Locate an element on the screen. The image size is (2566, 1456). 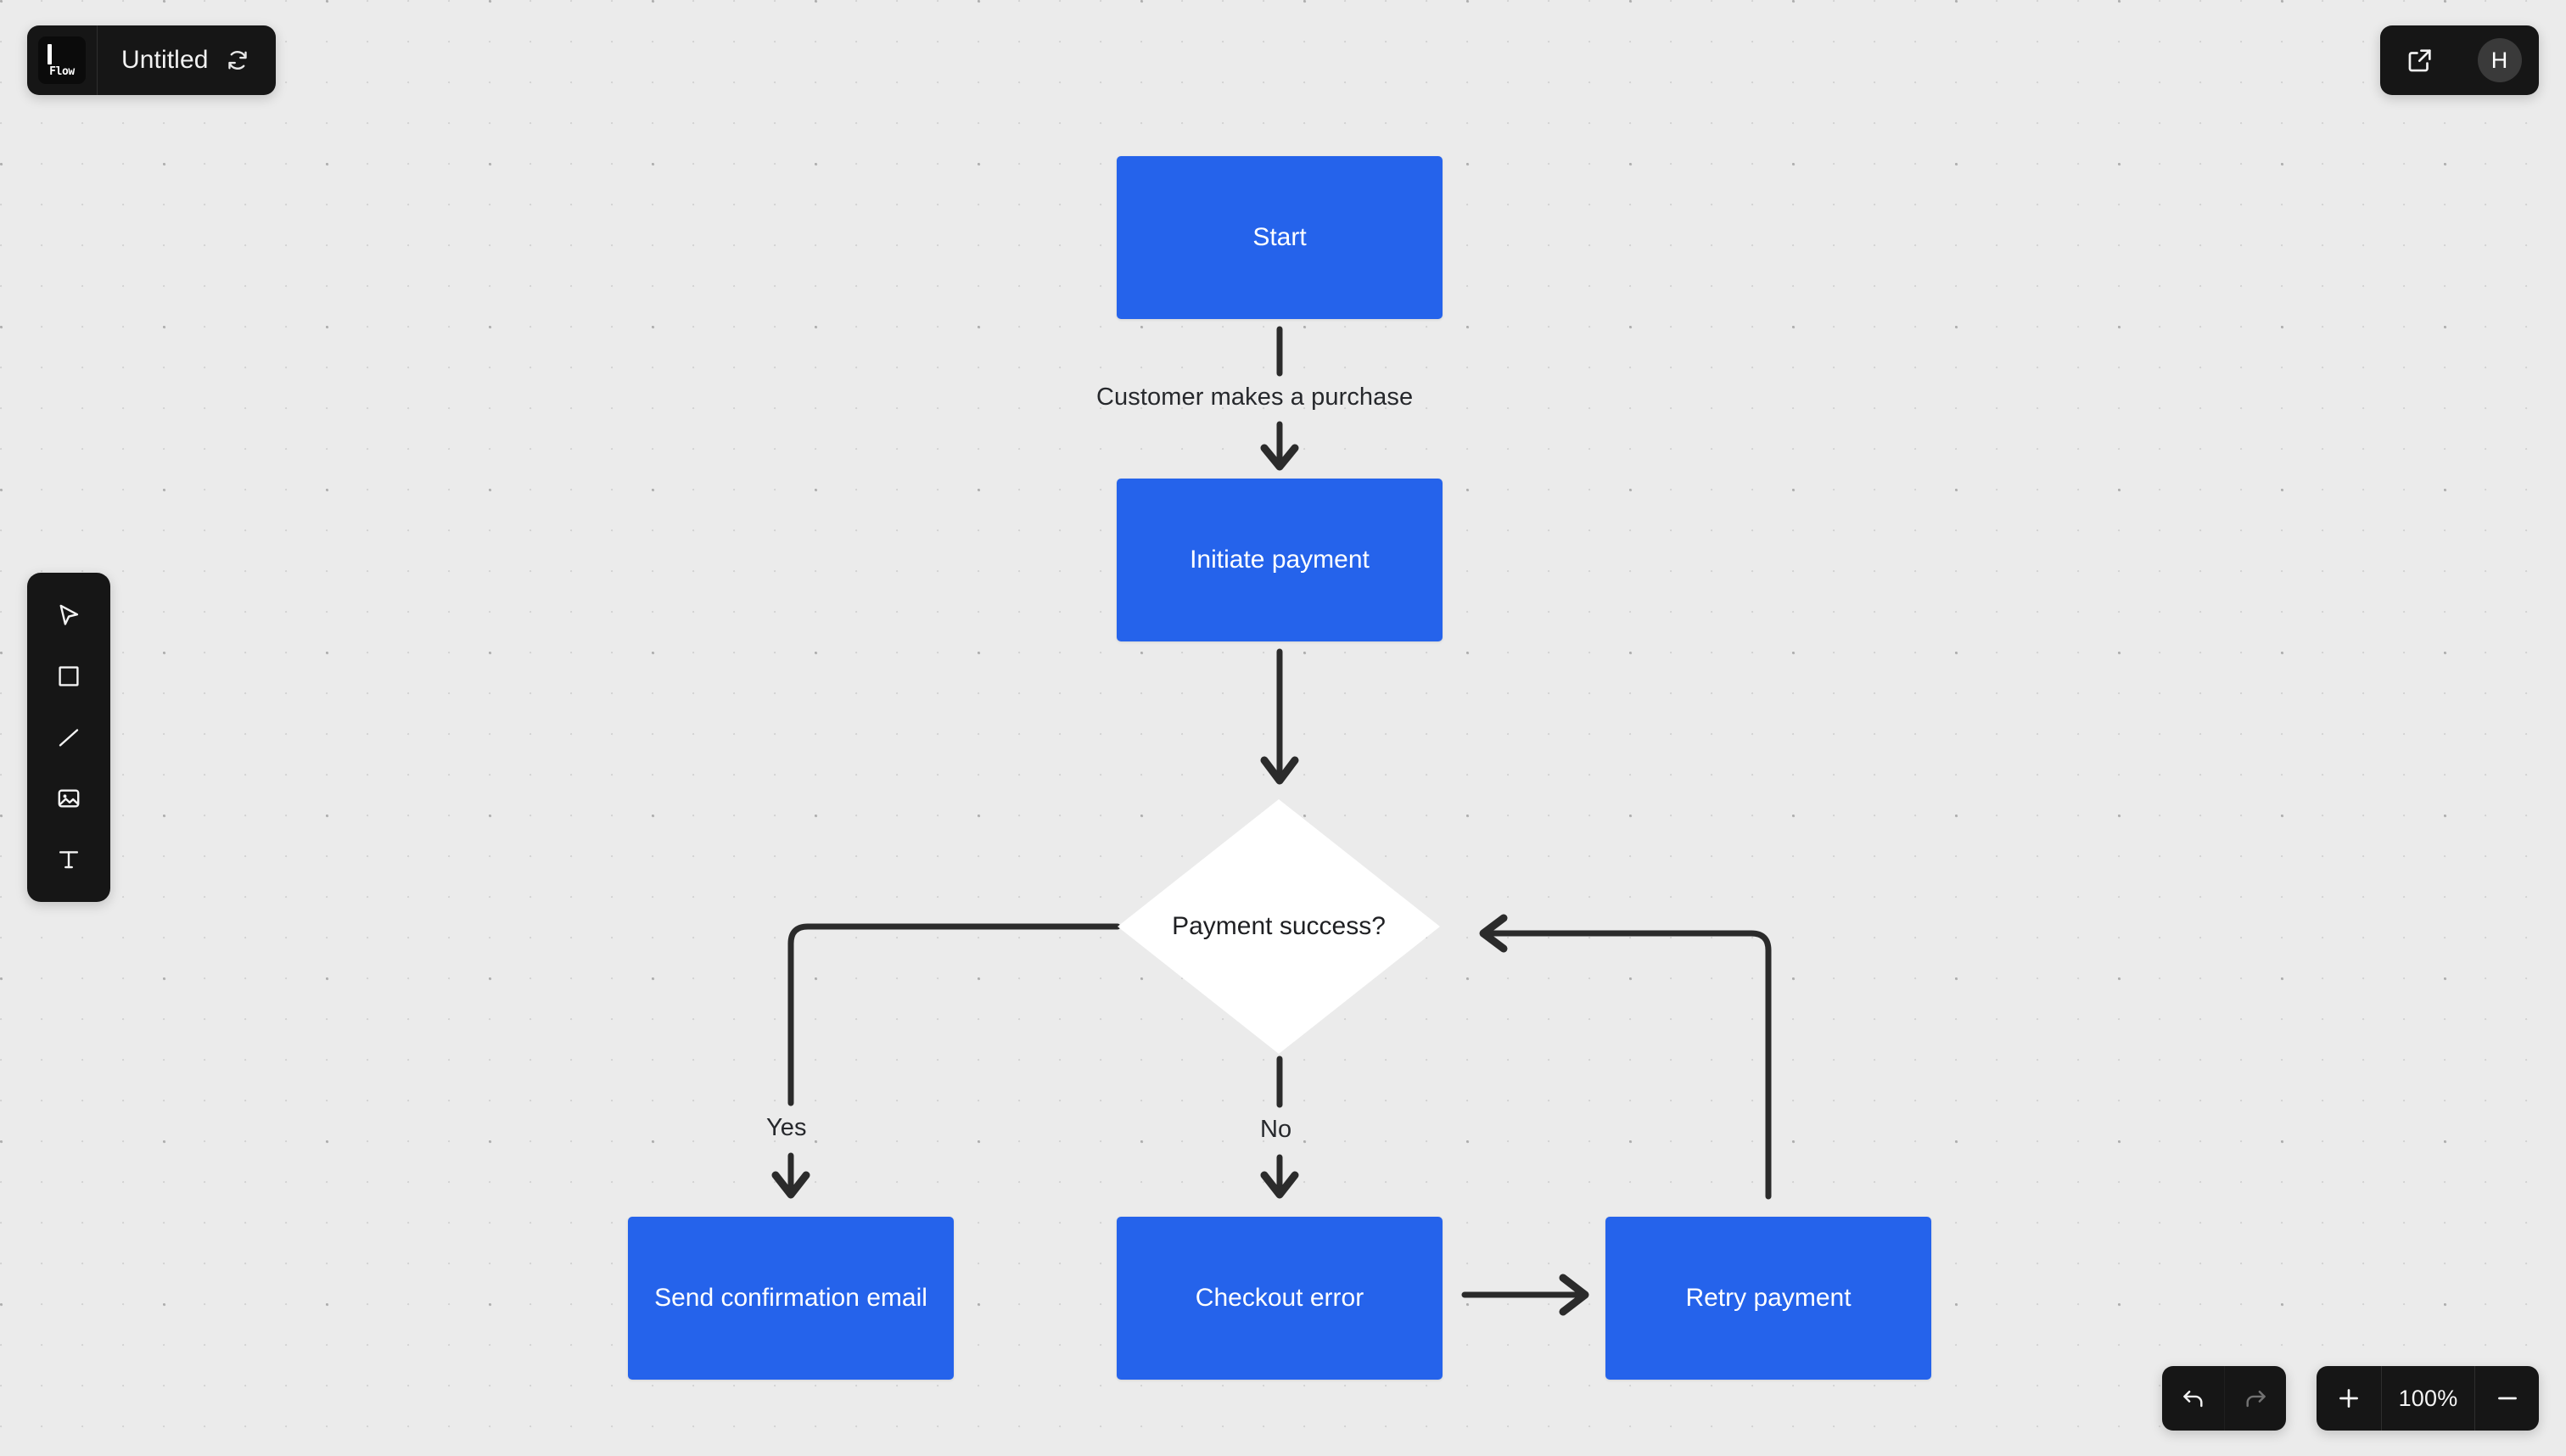
flow-node-send-confirmation-email: Send confirmation email is located at coordinates (791, 1298).